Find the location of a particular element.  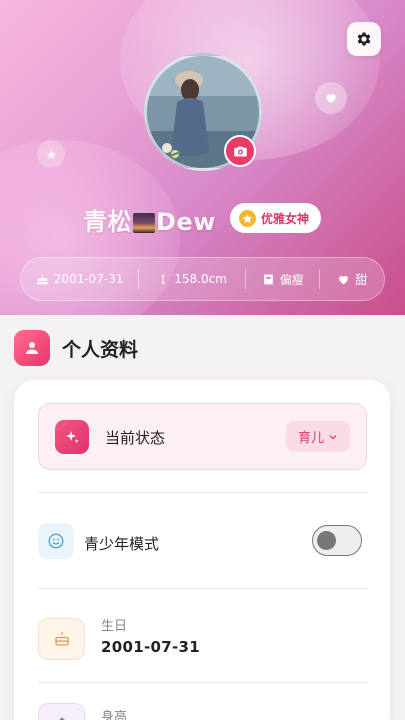

teen-mode-label: 青少年模式 is located at coordinates (122, 544).